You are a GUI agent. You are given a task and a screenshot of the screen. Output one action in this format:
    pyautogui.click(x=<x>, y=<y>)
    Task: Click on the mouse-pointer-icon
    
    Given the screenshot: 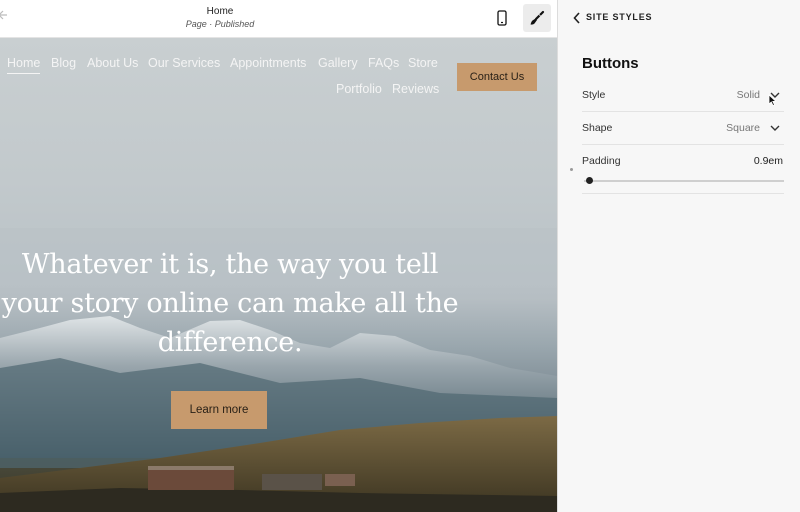 What is the action you would take?
    pyautogui.click(x=772, y=100)
    